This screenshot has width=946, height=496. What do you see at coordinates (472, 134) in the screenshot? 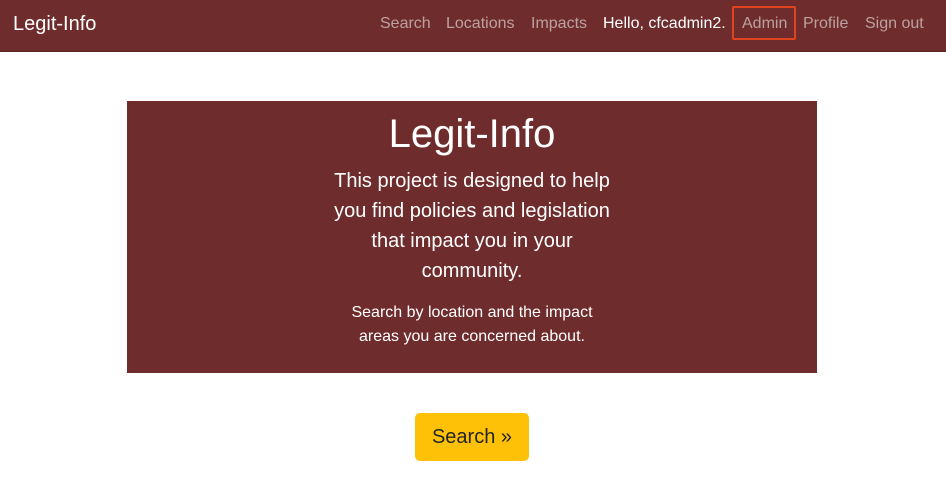
I see `hero-title: Legit-Info` at bounding box center [472, 134].